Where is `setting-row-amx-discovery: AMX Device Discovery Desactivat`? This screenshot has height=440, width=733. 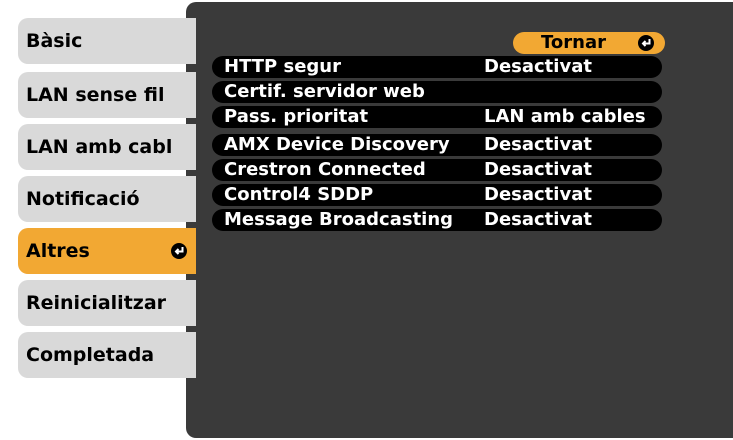
setting-row-amx-discovery: AMX Device Discovery Desactivat is located at coordinates (437, 145).